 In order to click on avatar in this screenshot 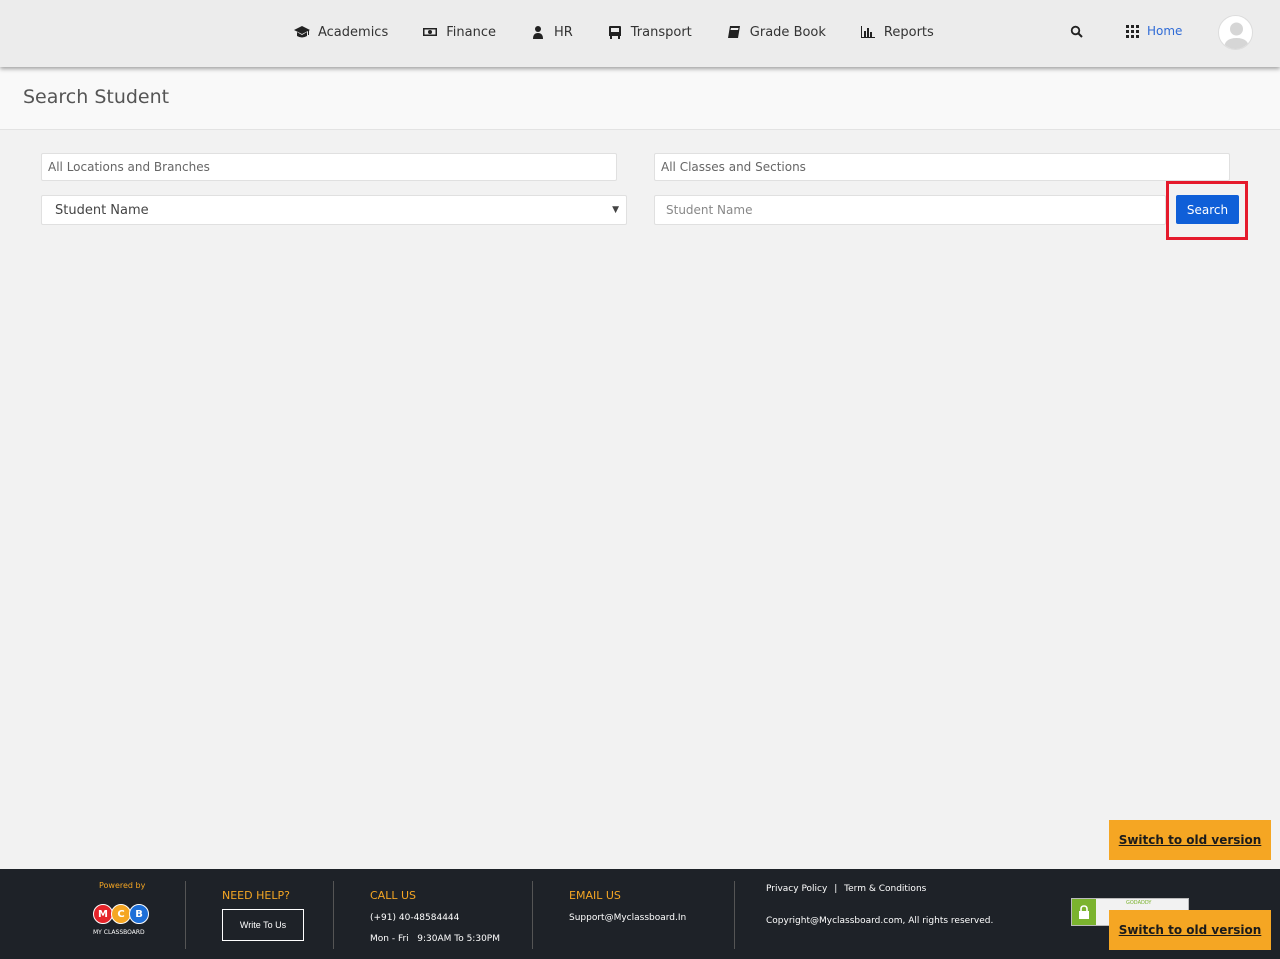, I will do `click(1235, 32)`.